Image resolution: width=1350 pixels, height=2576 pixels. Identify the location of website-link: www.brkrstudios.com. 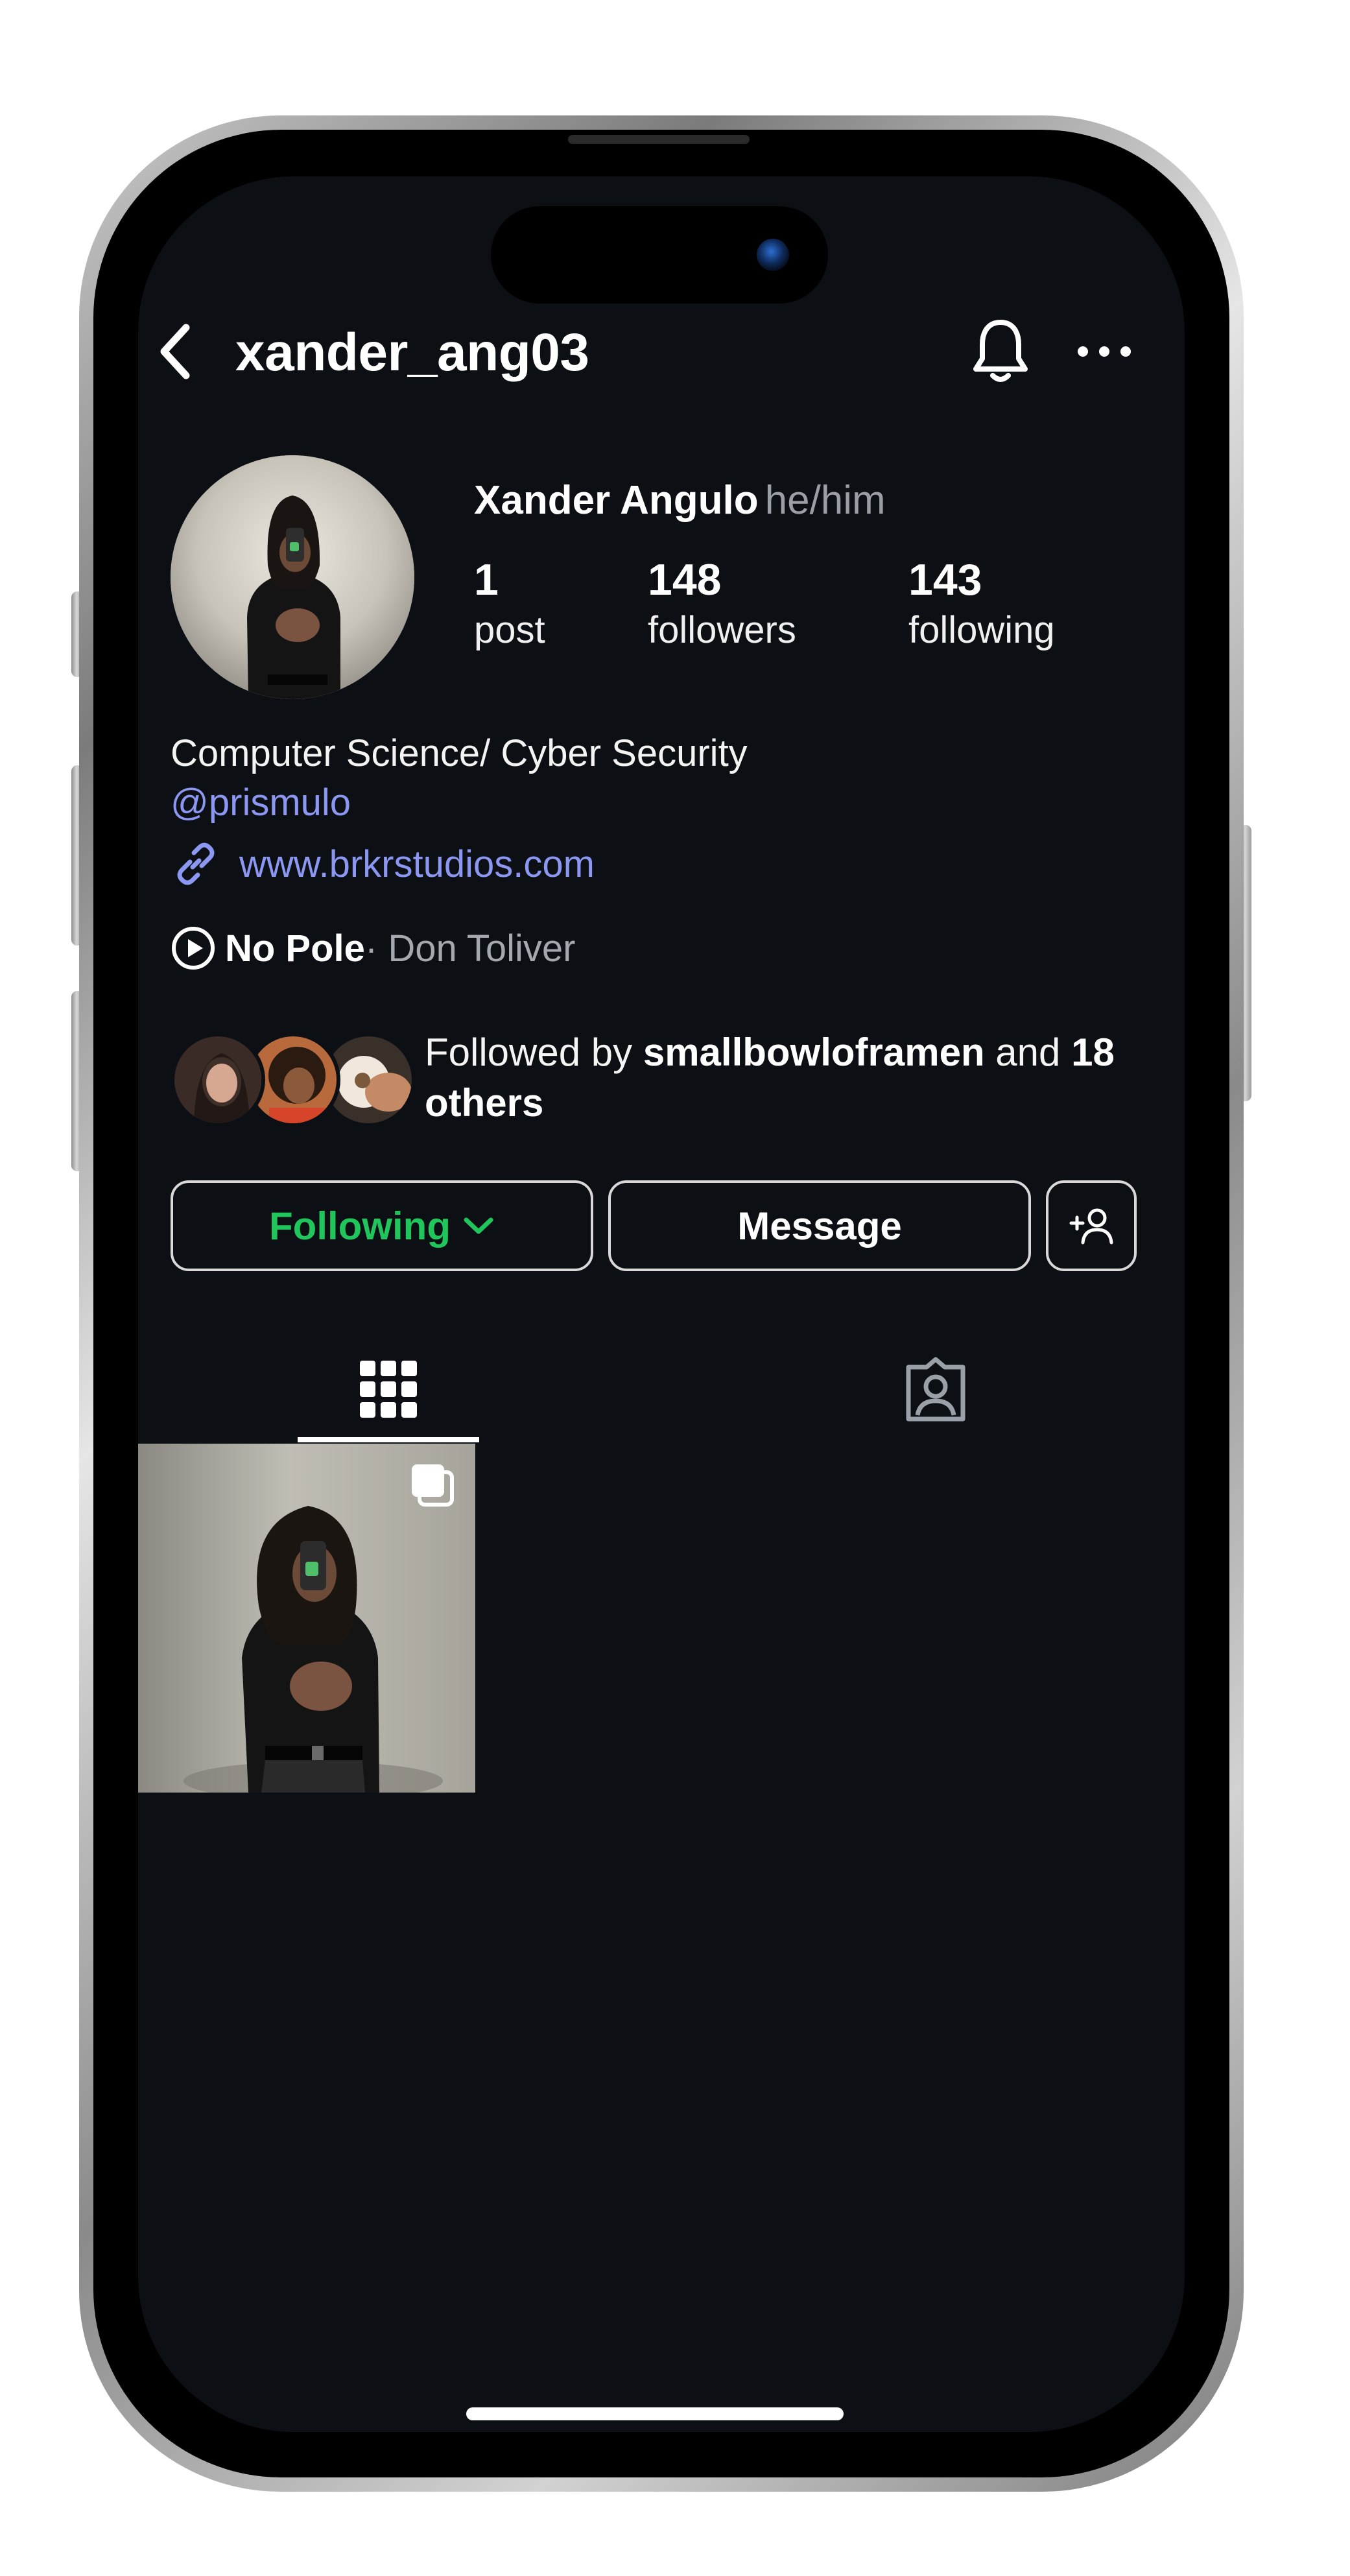
(383, 863).